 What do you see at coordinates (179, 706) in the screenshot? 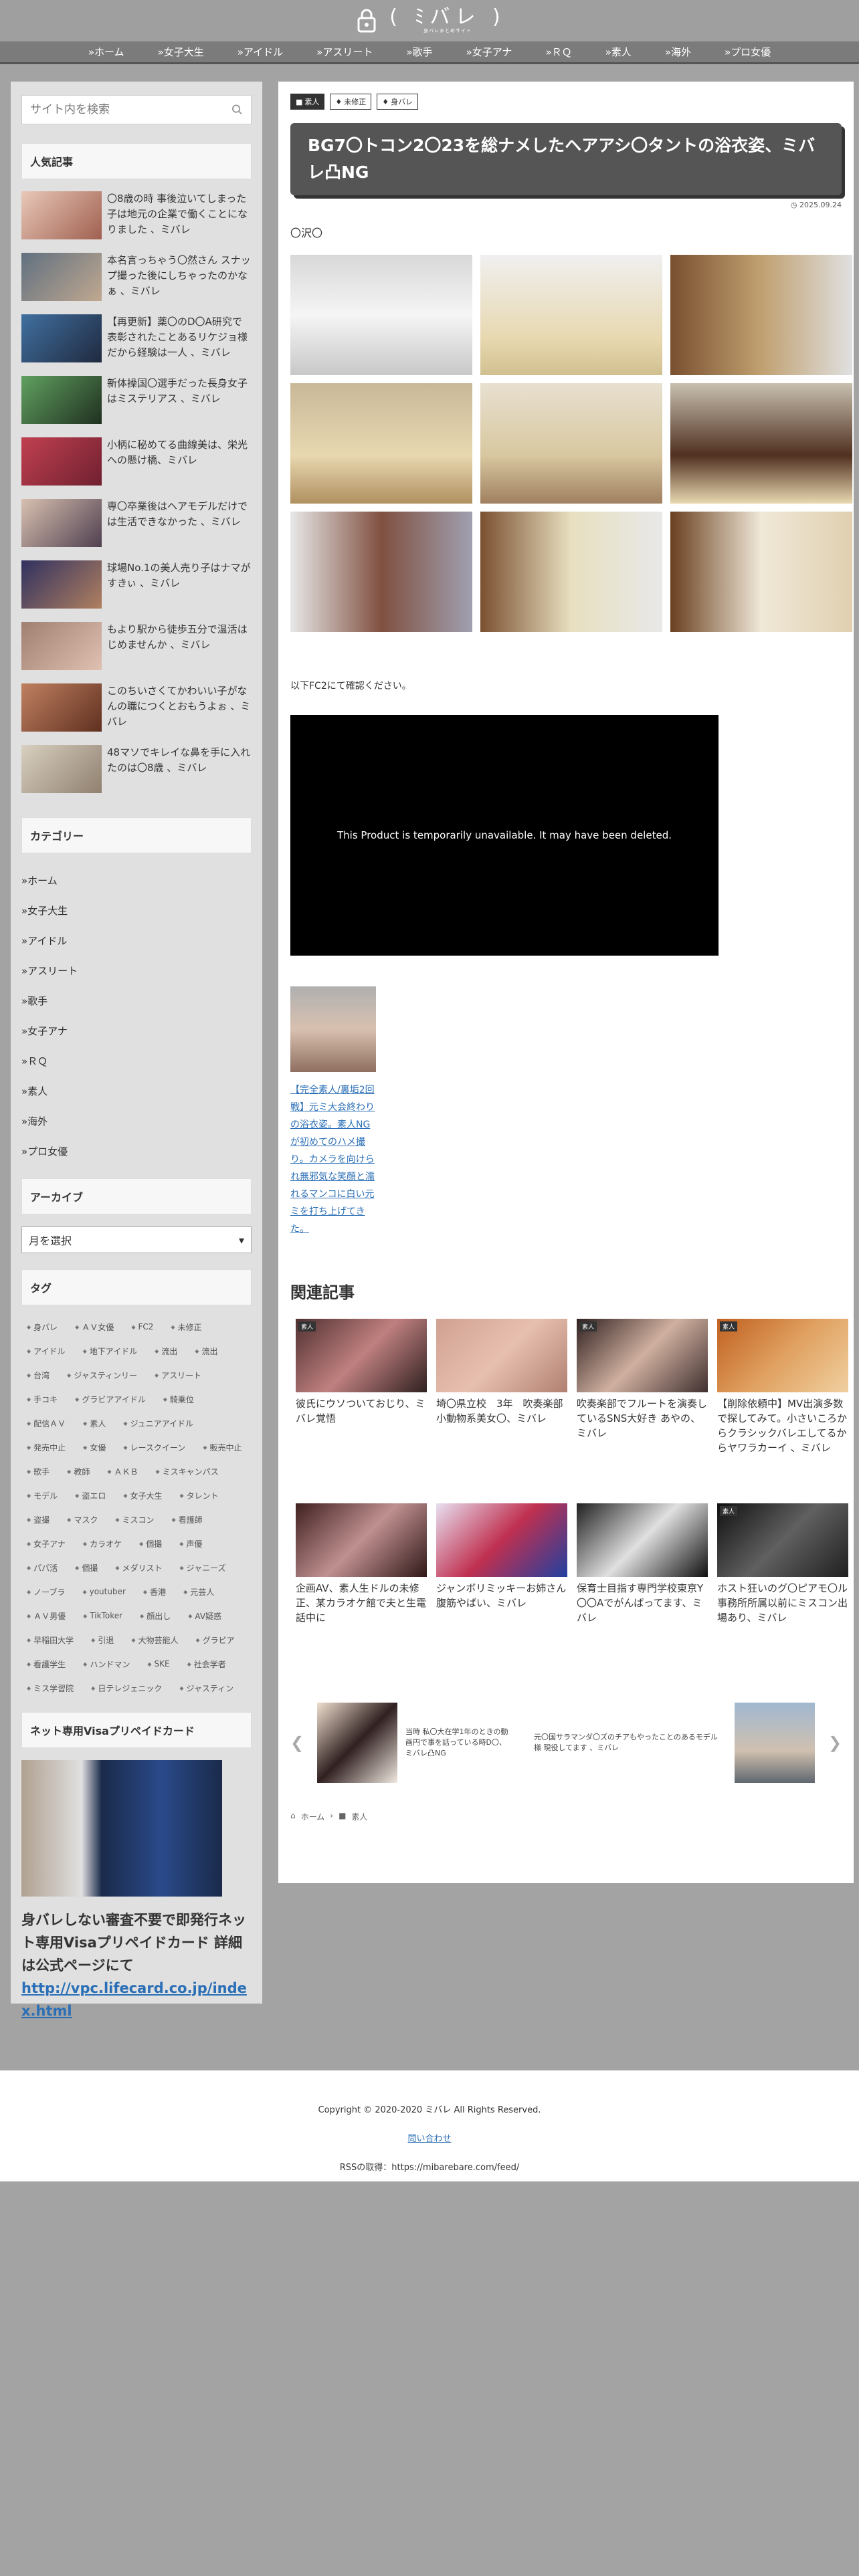
I see `popular-item-title: このちいさくてかわいい子がなんの職につくとおもうよぉ 、ミバレ` at bounding box center [179, 706].